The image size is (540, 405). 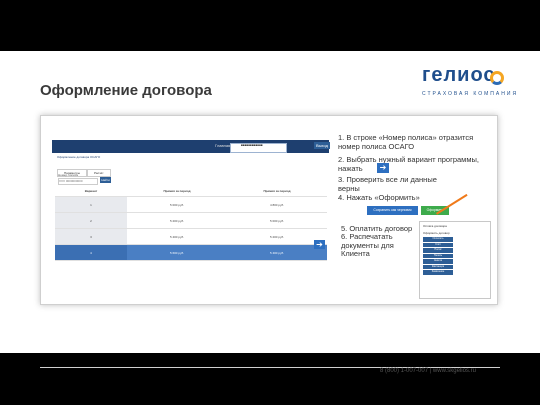 What do you see at coordinates (350, 168) in the screenshot?
I see `step-2-line-2: нажать` at bounding box center [350, 168].